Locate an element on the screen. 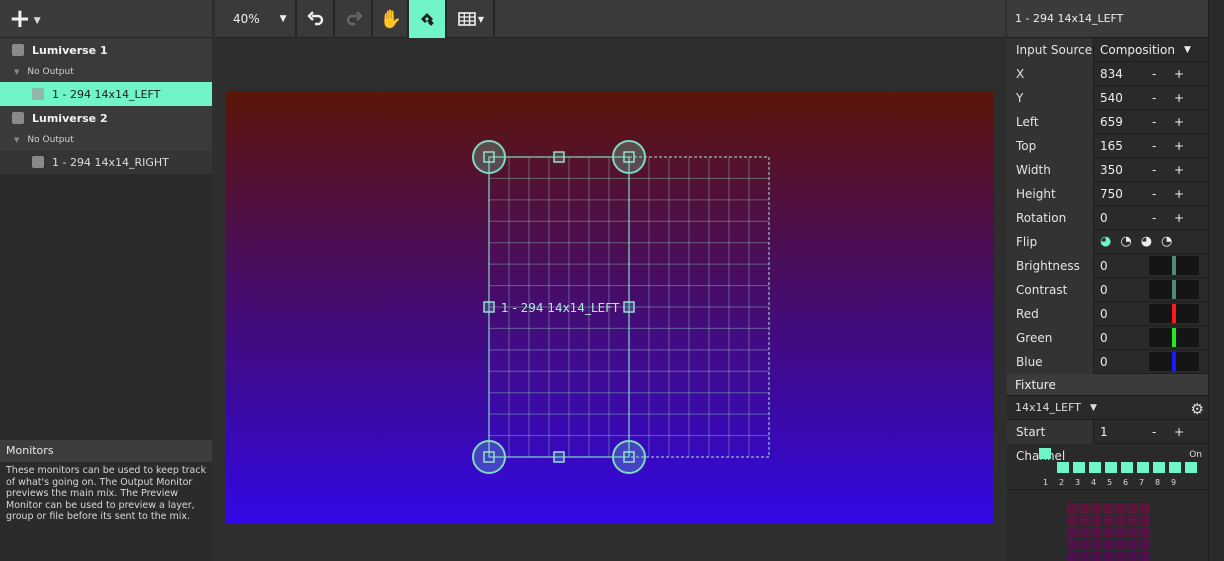 The image size is (1224, 561). flip-horizontal-icon: ◔ is located at coordinates (1125, 241).